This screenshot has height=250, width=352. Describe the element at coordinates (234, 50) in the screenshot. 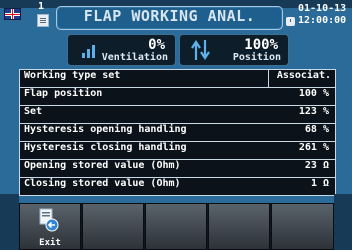

I see `position-card: 100% Position` at that location.